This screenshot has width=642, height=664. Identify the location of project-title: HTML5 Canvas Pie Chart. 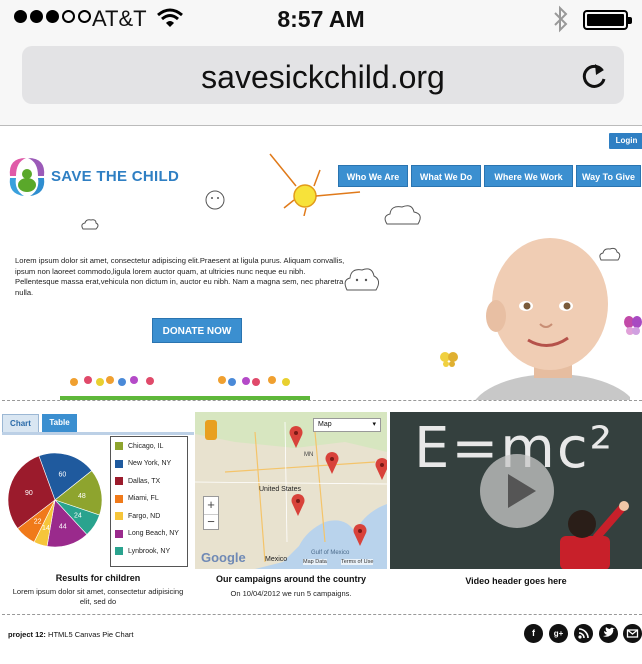
(91, 634).